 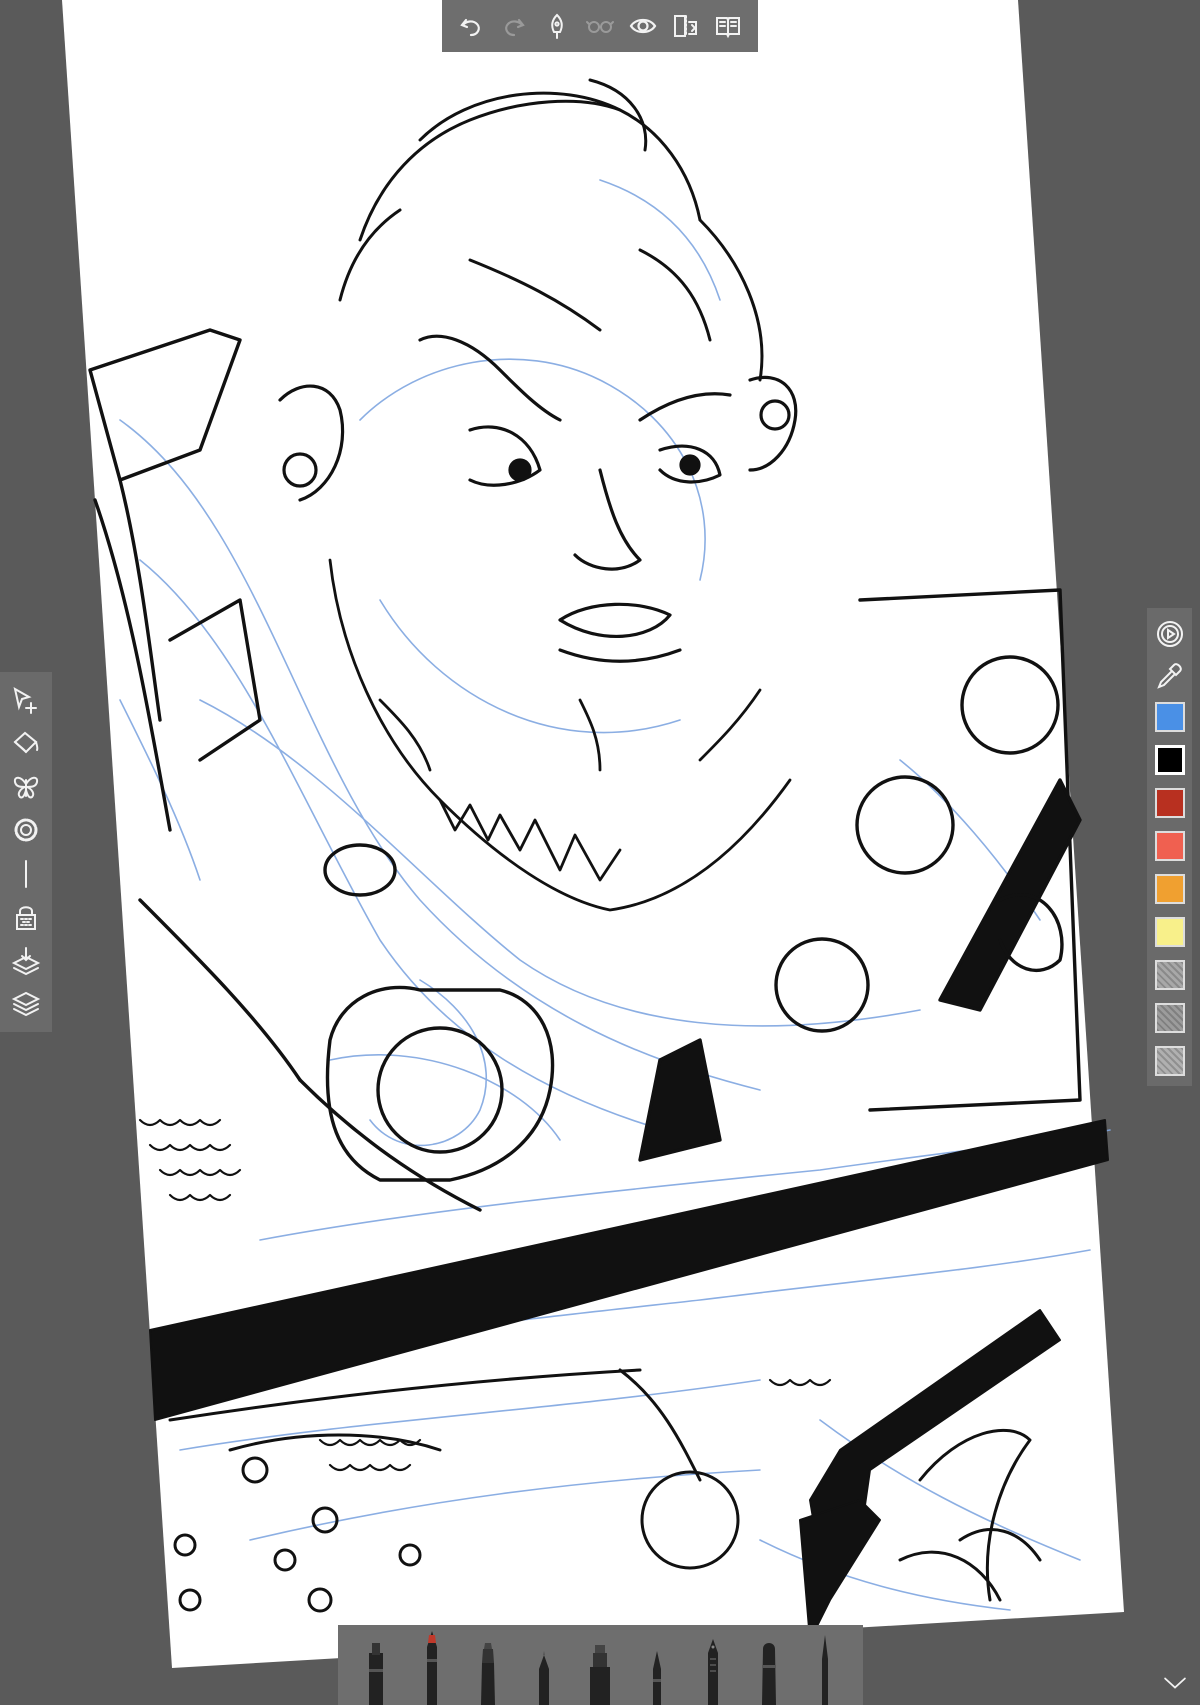 What do you see at coordinates (471, 26) in the screenshot?
I see `undo-icon` at bounding box center [471, 26].